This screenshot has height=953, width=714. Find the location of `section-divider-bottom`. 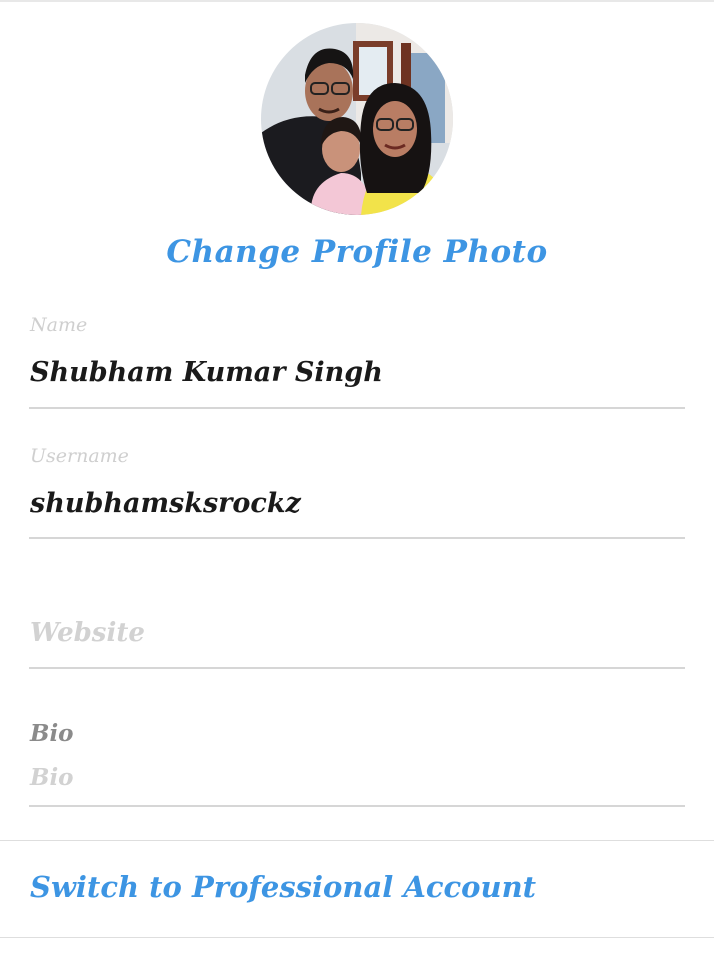

section-divider-bottom is located at coordinates (357, 937).